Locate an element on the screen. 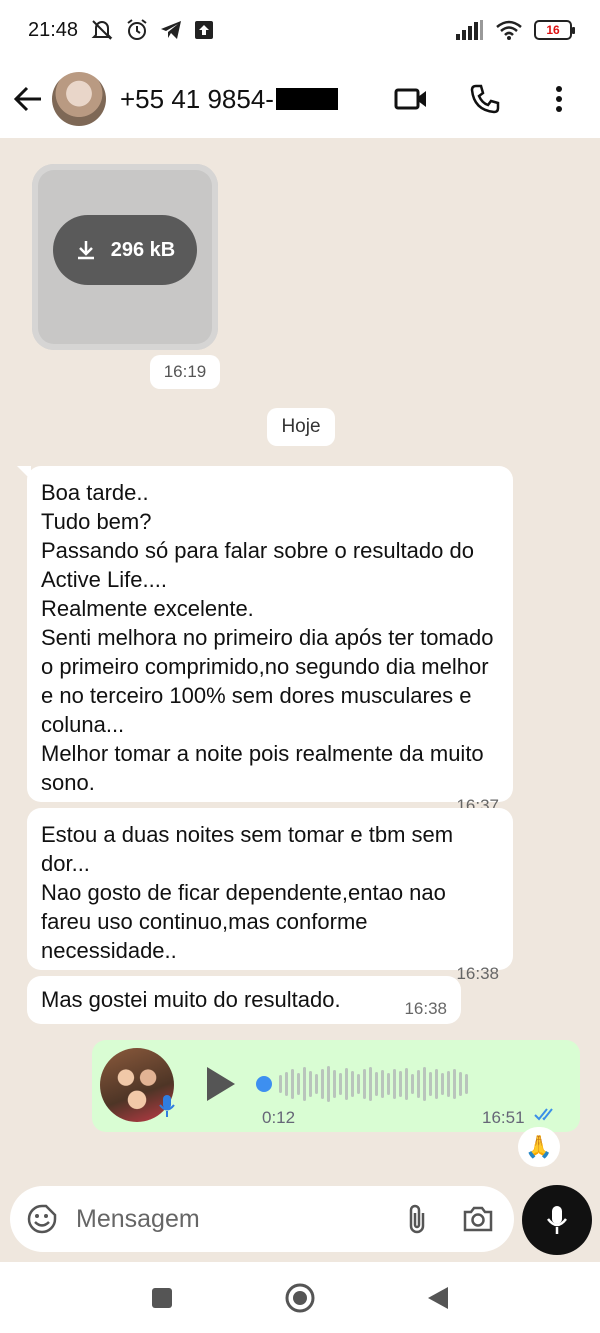  camera-icon is located at coordinates (478, 1219).